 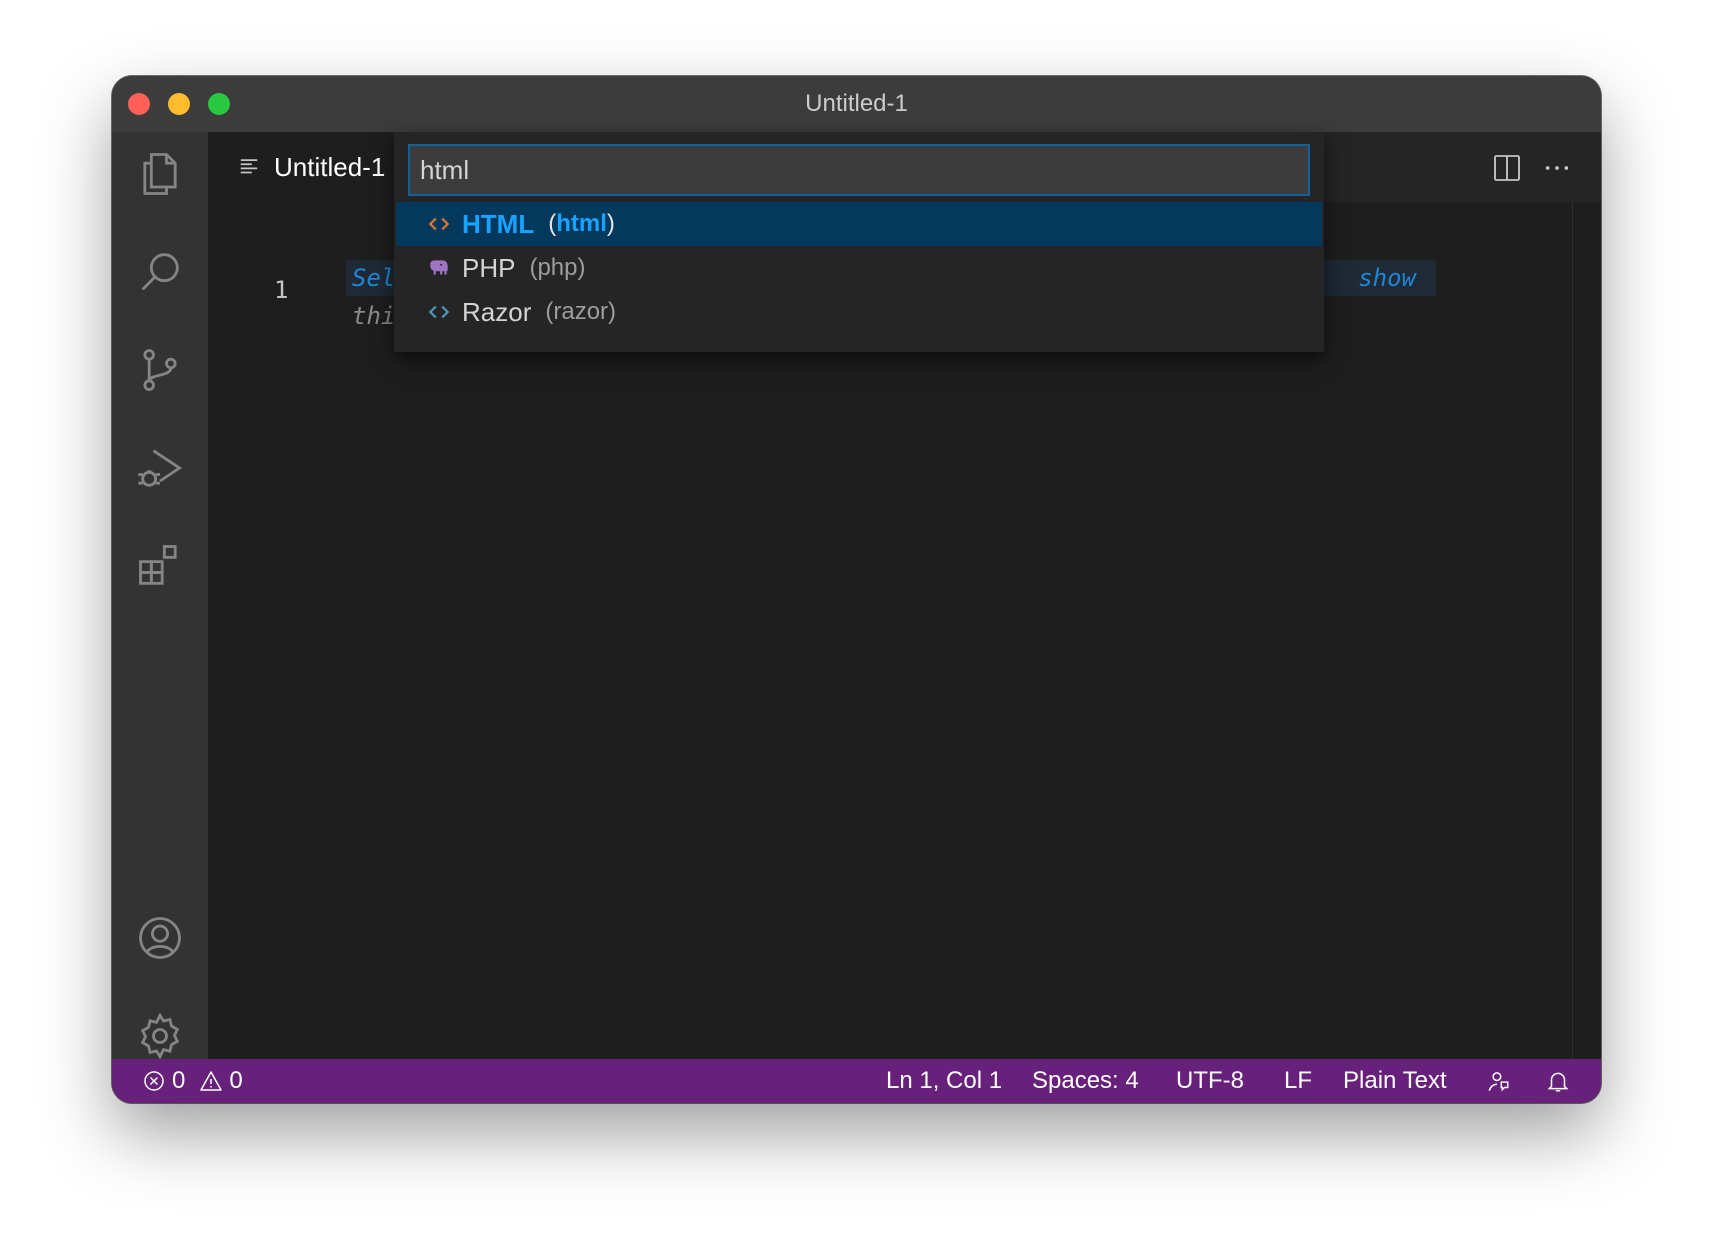 What do you see at coordinates (859, 170) in the screenshot?
I see `quick-pick-input: html` at bounding box center [859, 170].